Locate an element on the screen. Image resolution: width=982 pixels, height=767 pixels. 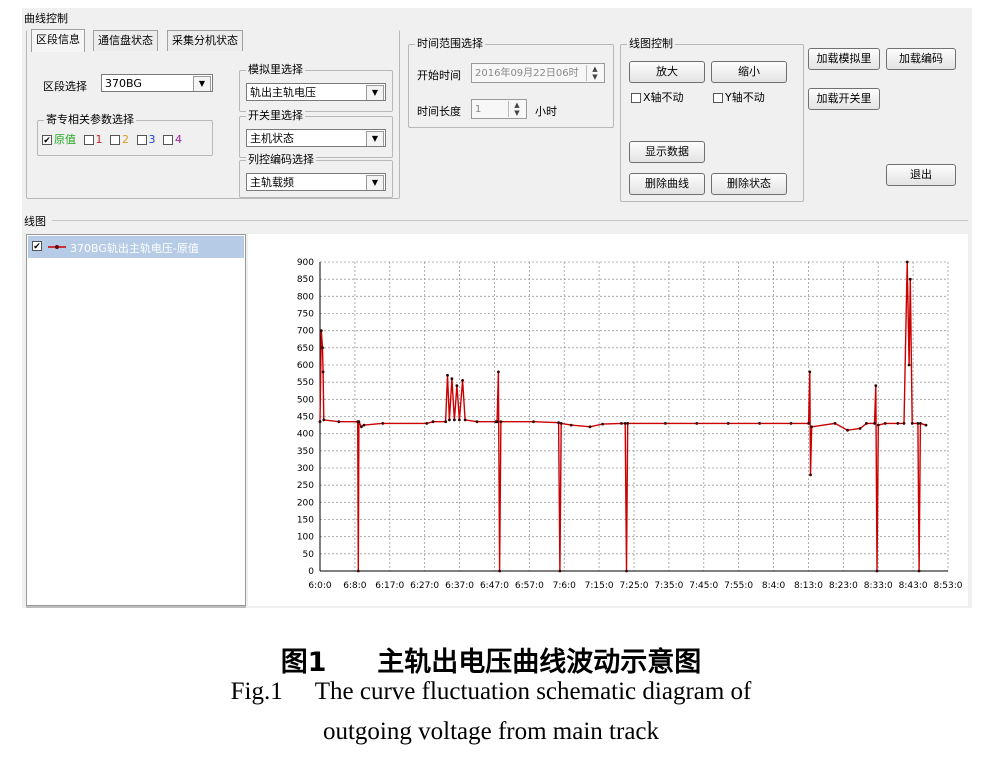
exit-button: 退出 is located at coordinates (921, 175).